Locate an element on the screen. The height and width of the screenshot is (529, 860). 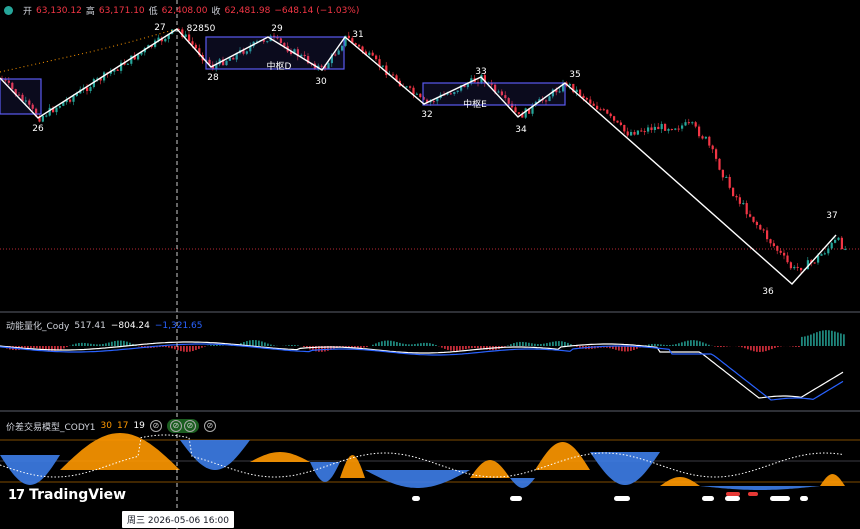
tradingview-logo: 17 TradingView is located at coordinates (67, 495).